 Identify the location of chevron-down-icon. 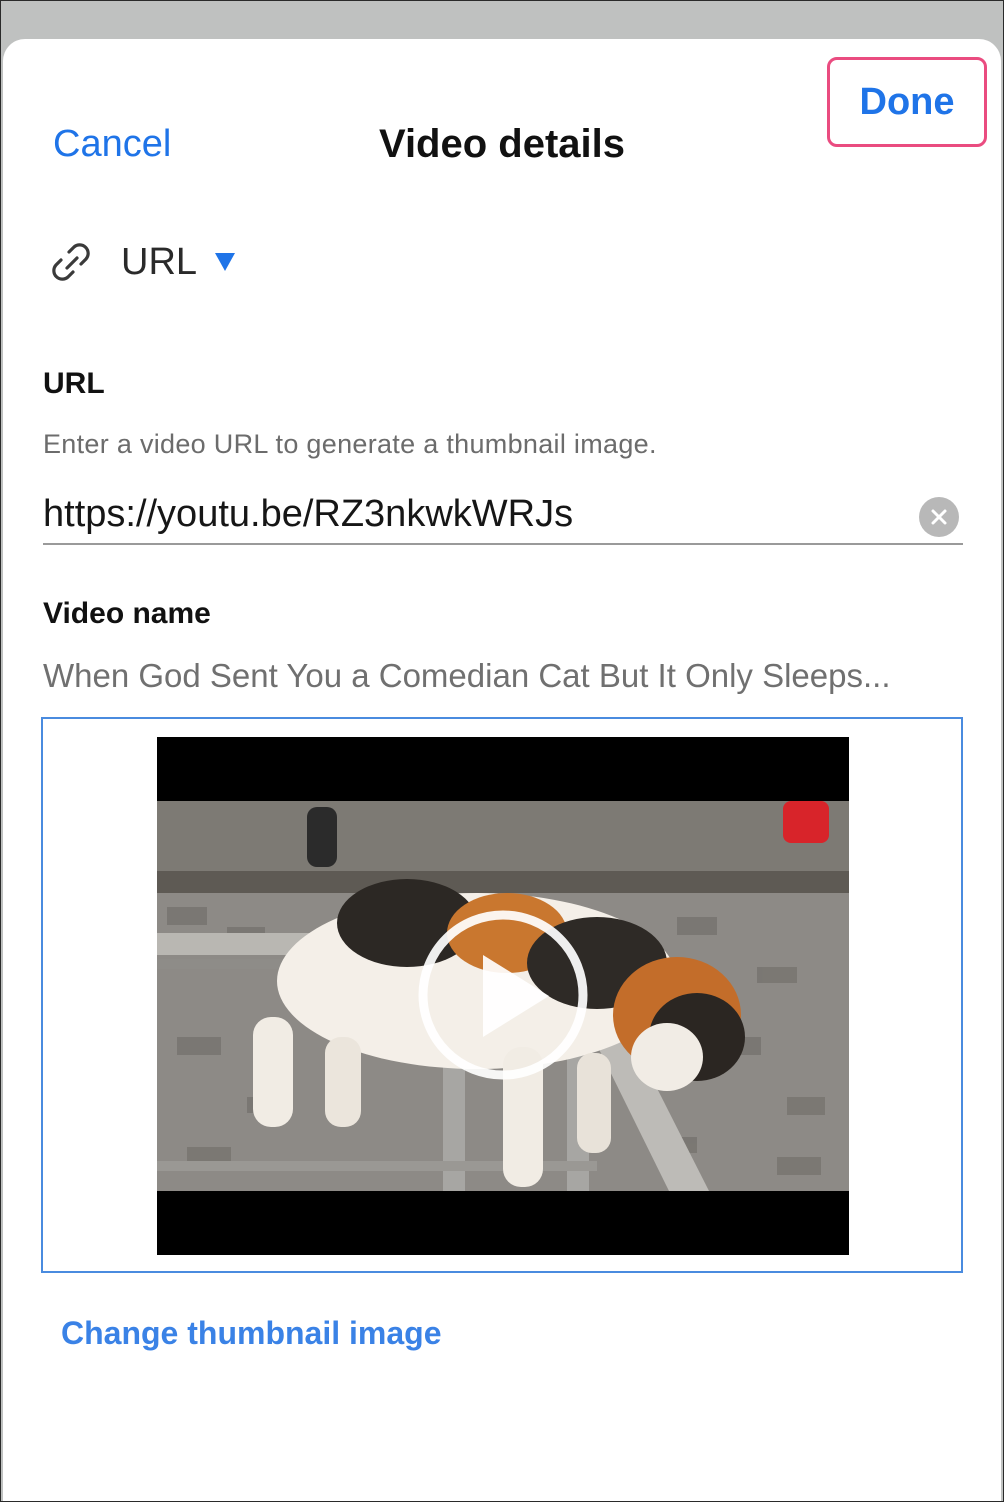
(225, 262).